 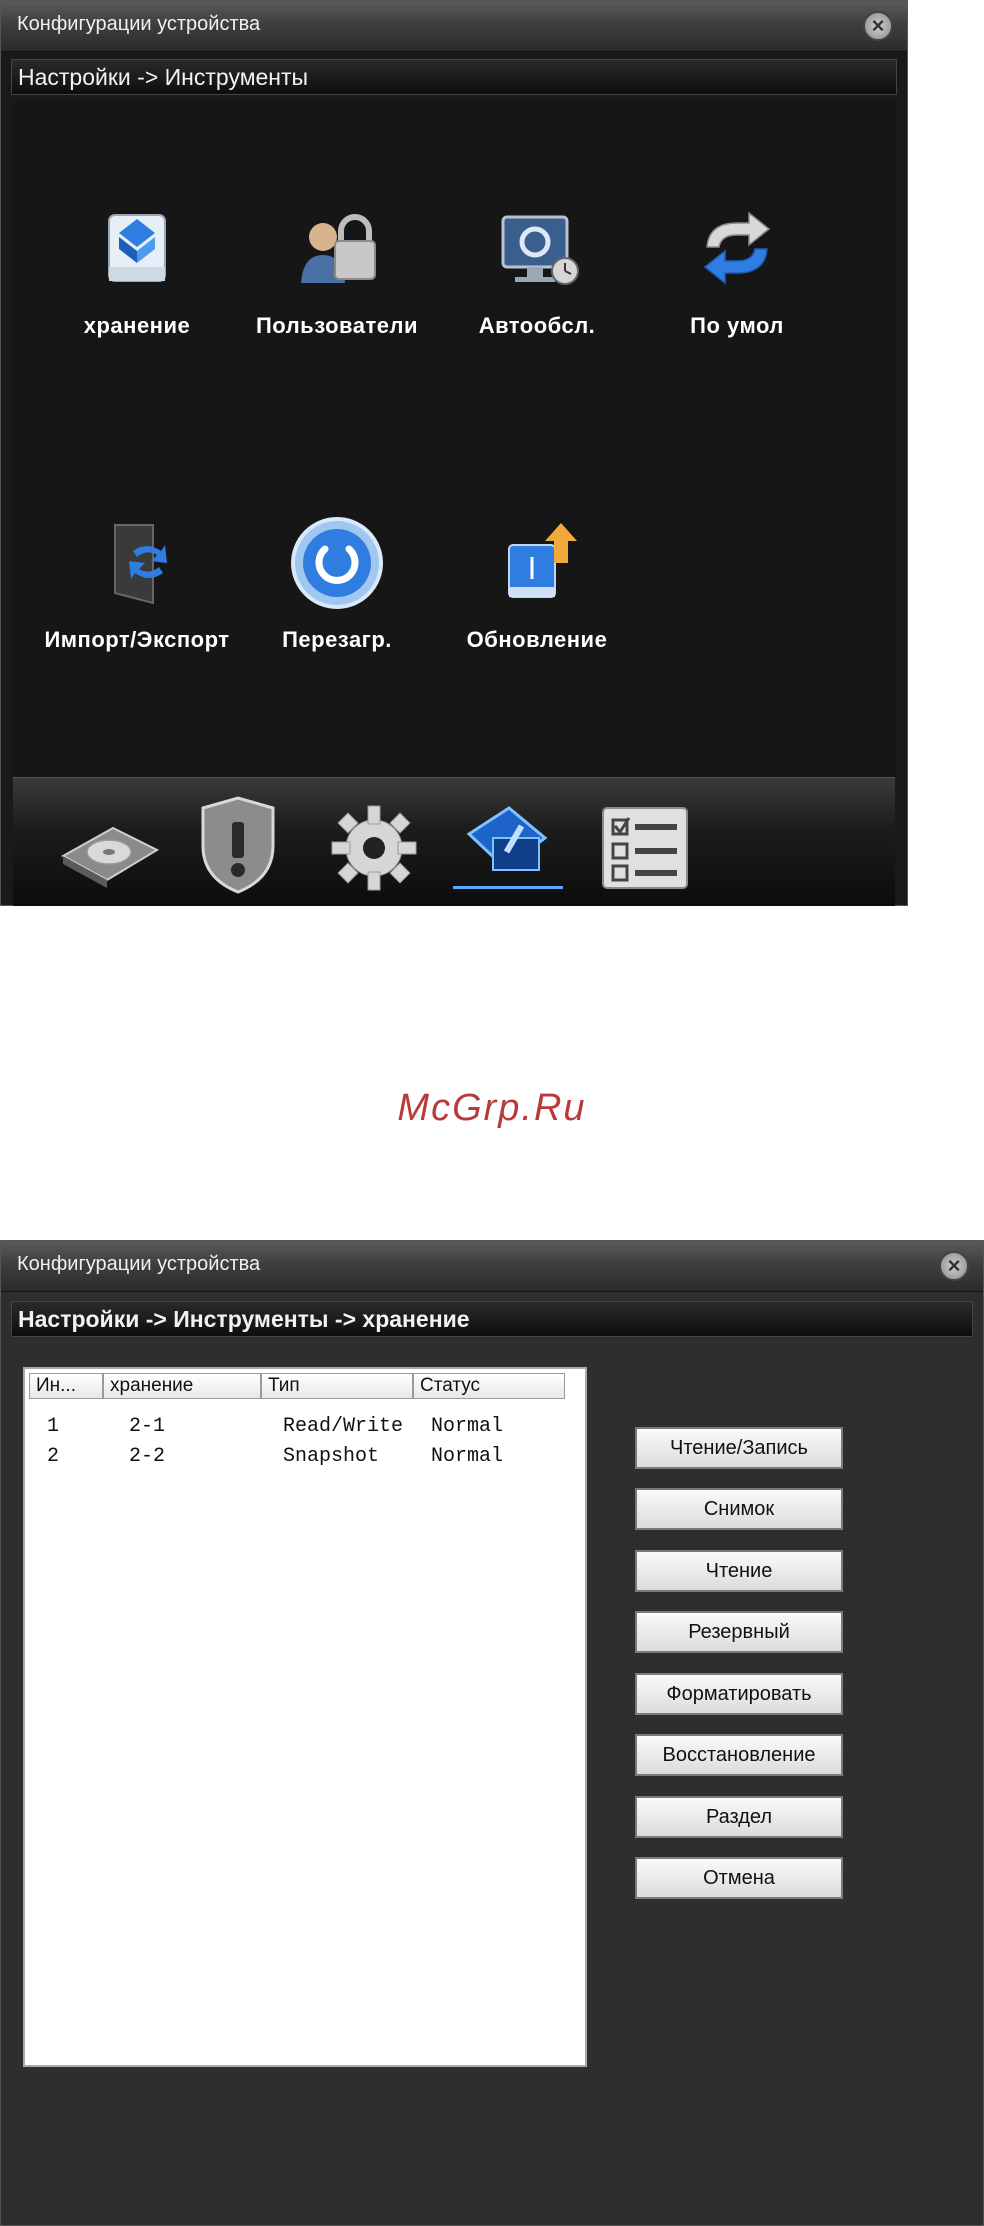 What do you see at coordinates (644, 846) in the screenshot?
I see `info-checklist-icon` at bounding box center [644, 846].